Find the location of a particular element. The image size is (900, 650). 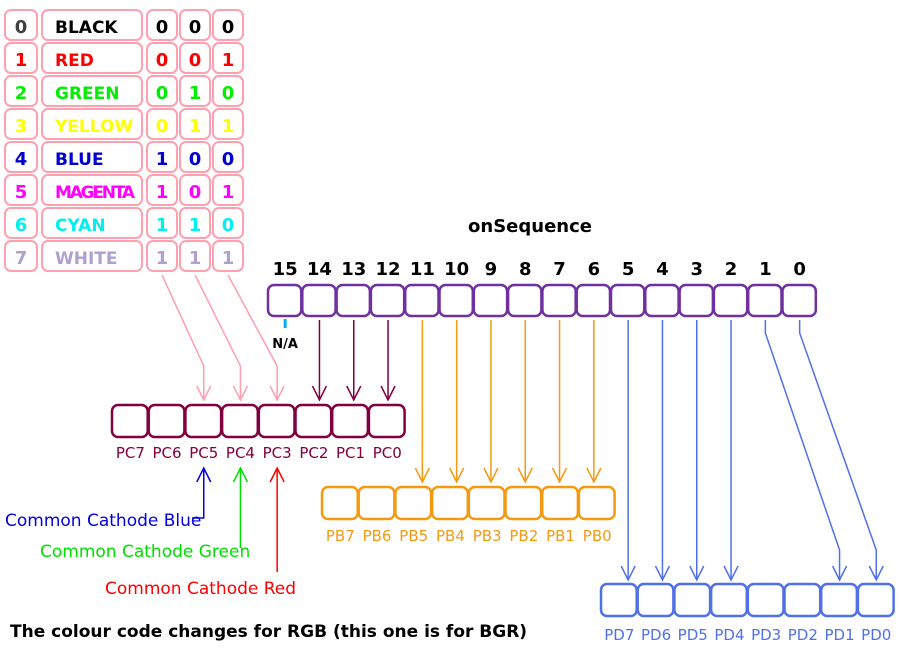

colour-name: WHITE is located at coordinates (86, 259).